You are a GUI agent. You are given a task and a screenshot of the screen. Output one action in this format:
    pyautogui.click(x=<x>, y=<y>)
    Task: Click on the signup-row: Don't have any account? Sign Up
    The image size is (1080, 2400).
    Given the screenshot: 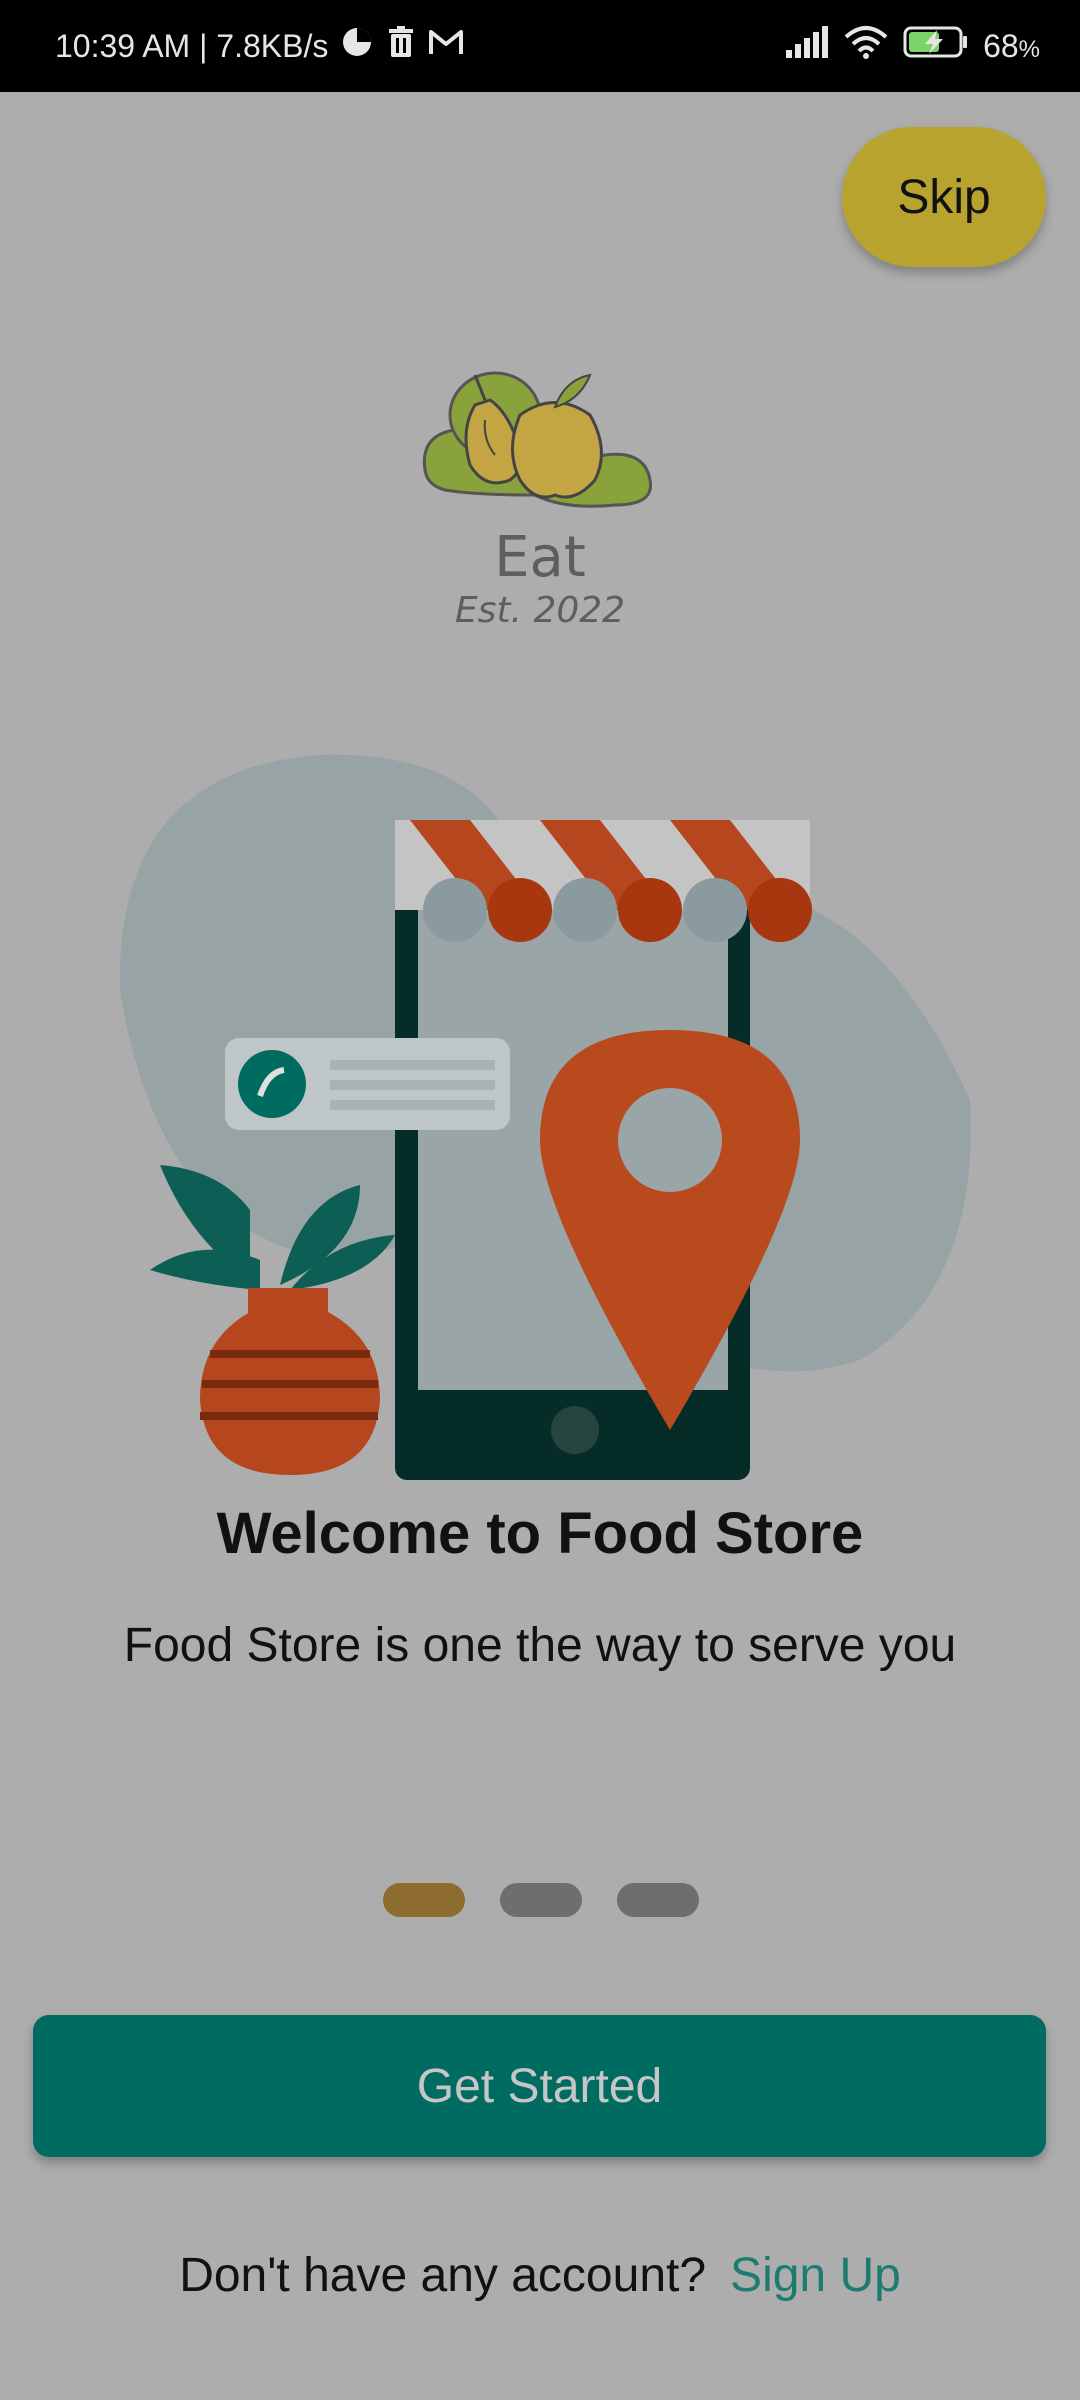 What is the action you would take?
    pyautogui.click(x=540, y=2275)
    